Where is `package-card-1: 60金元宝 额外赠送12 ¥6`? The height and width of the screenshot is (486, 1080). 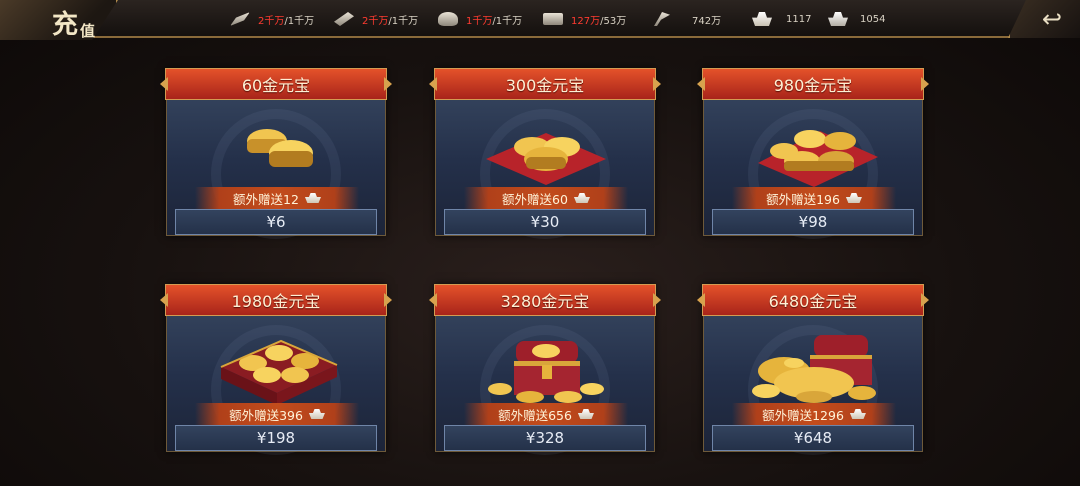
package-card-1: 60金元宝 额外赠送12 ¥6 is located at coordinates (276, 153).